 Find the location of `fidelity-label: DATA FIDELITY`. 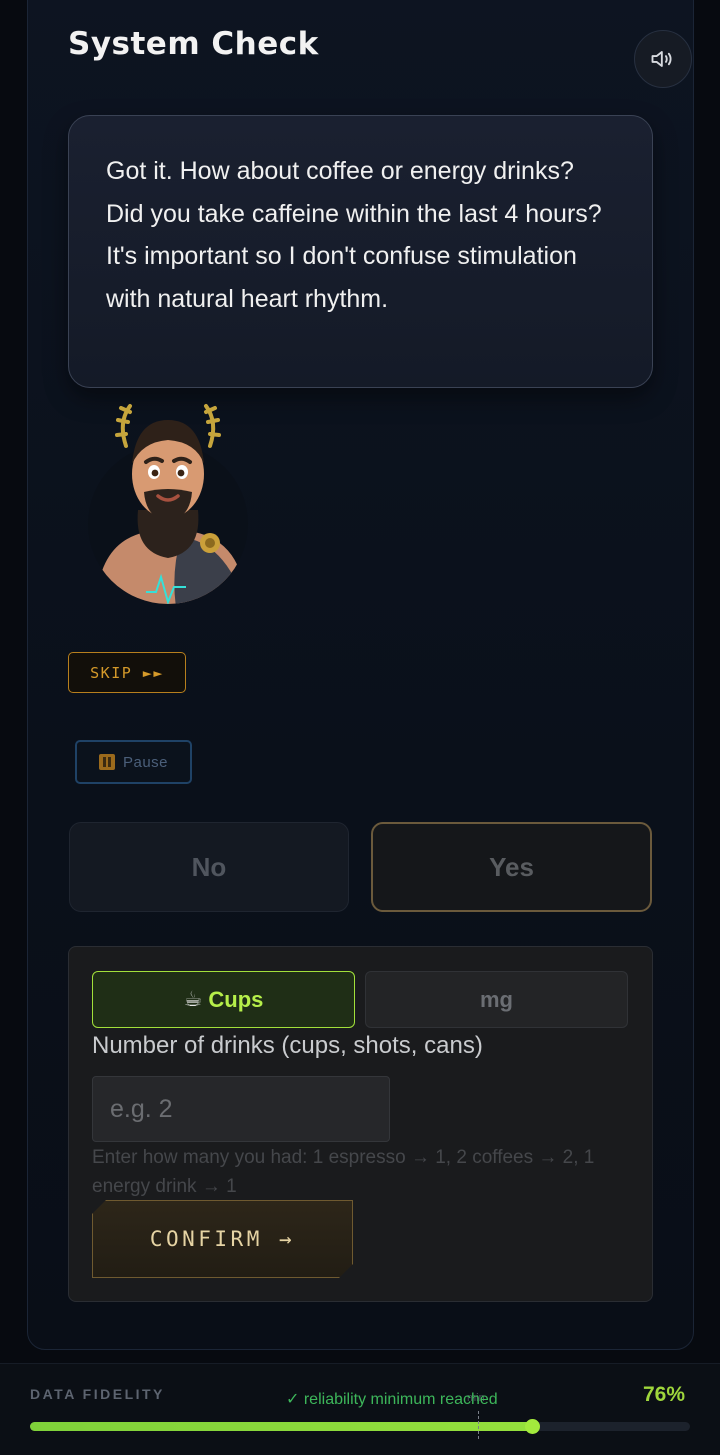

fidelity-label: DATA FIDELITY is located at coordinates (97, 1394).